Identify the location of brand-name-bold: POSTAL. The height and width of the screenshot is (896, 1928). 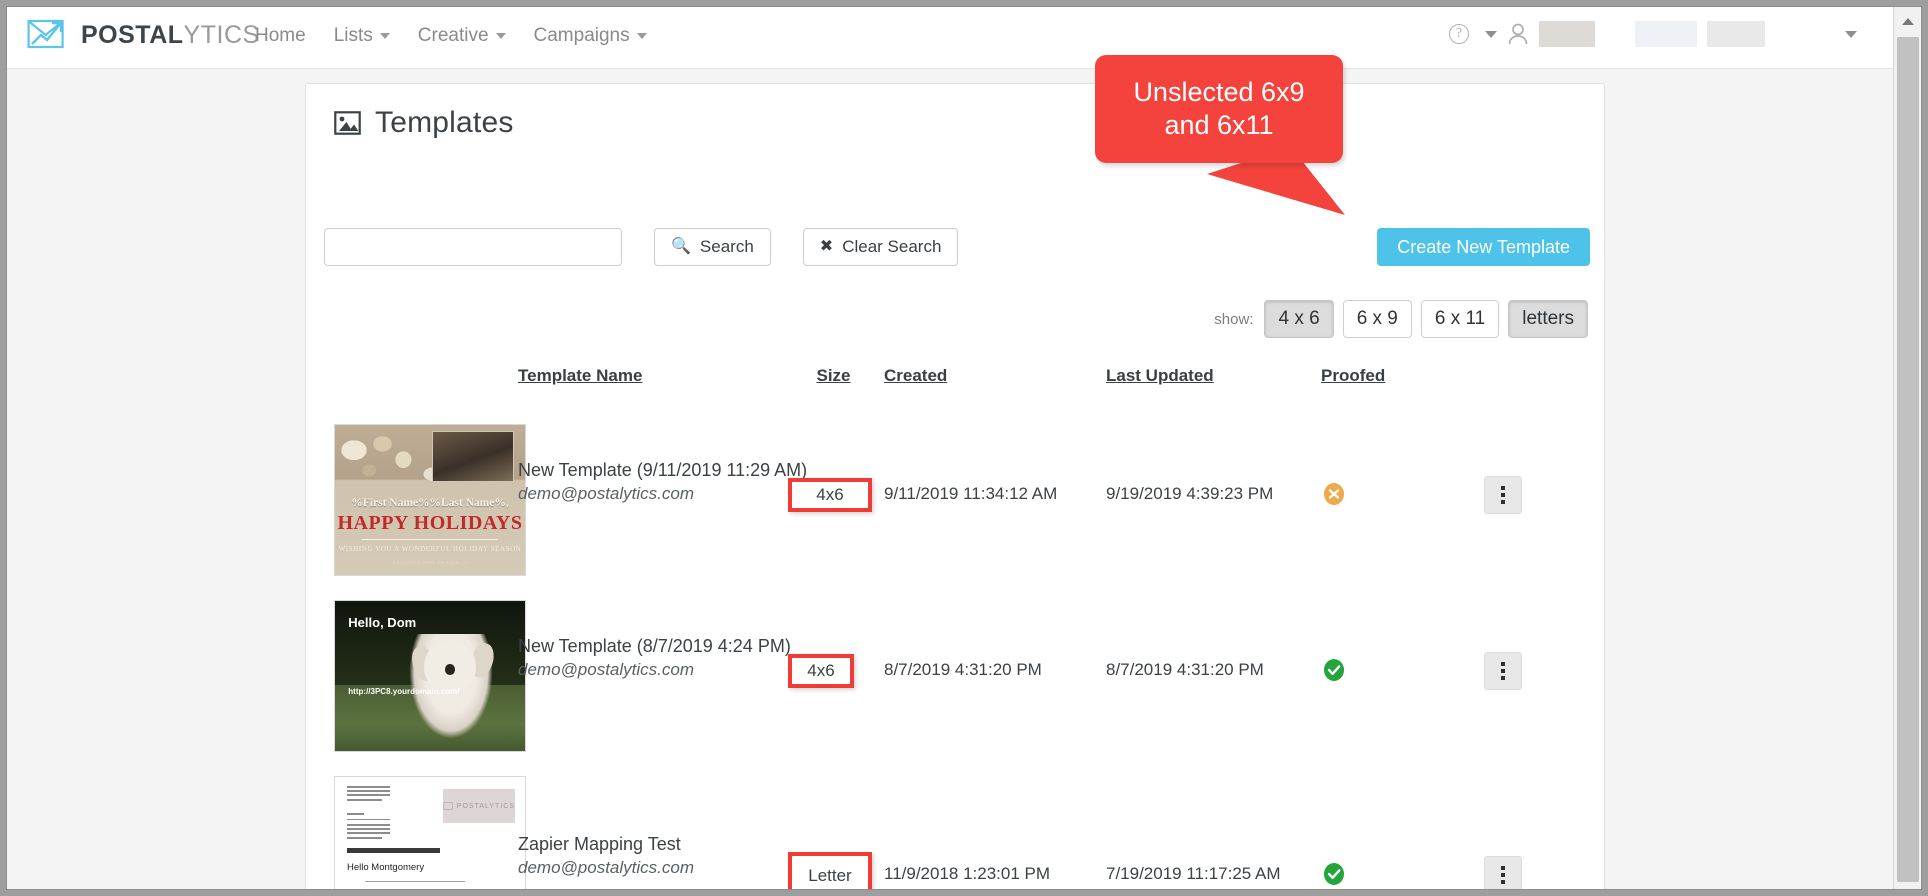
(132, 34).